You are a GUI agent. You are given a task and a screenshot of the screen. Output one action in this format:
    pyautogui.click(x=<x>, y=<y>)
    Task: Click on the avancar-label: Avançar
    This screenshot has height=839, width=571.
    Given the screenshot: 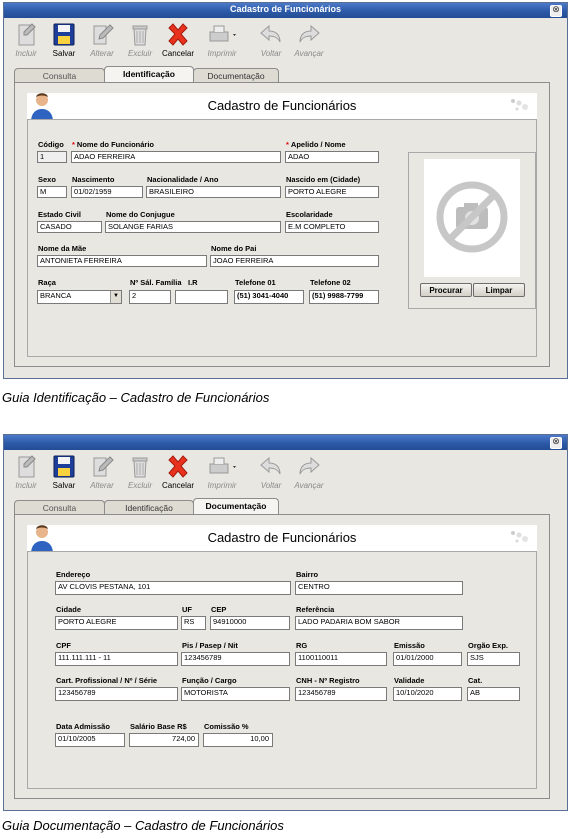 What is the action you would take?
    pyautogui.click(x=309, y=485)
    